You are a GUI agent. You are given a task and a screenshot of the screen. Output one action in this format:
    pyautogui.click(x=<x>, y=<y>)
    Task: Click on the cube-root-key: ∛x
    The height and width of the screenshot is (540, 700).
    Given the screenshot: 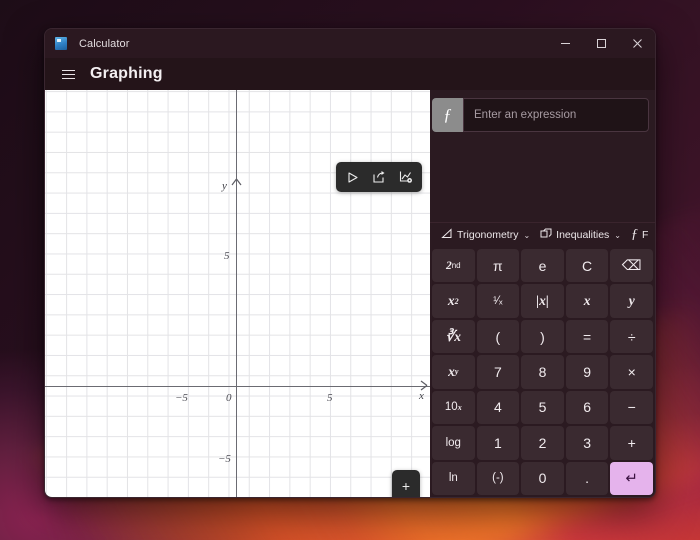 What is the action you would take?
    pyautogui.click(x=453, y=336)
    